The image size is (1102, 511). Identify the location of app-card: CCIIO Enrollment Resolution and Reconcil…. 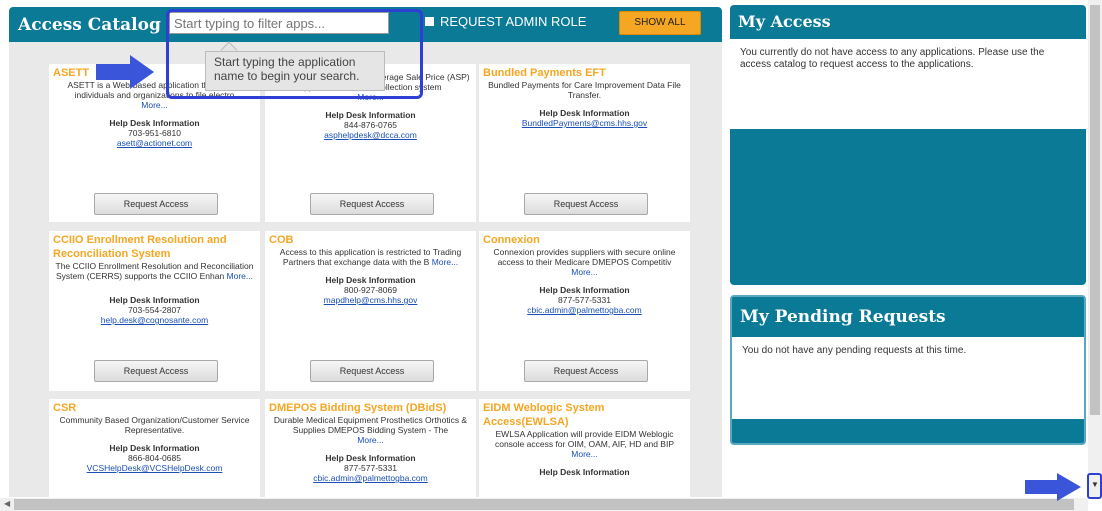
(154, 311).